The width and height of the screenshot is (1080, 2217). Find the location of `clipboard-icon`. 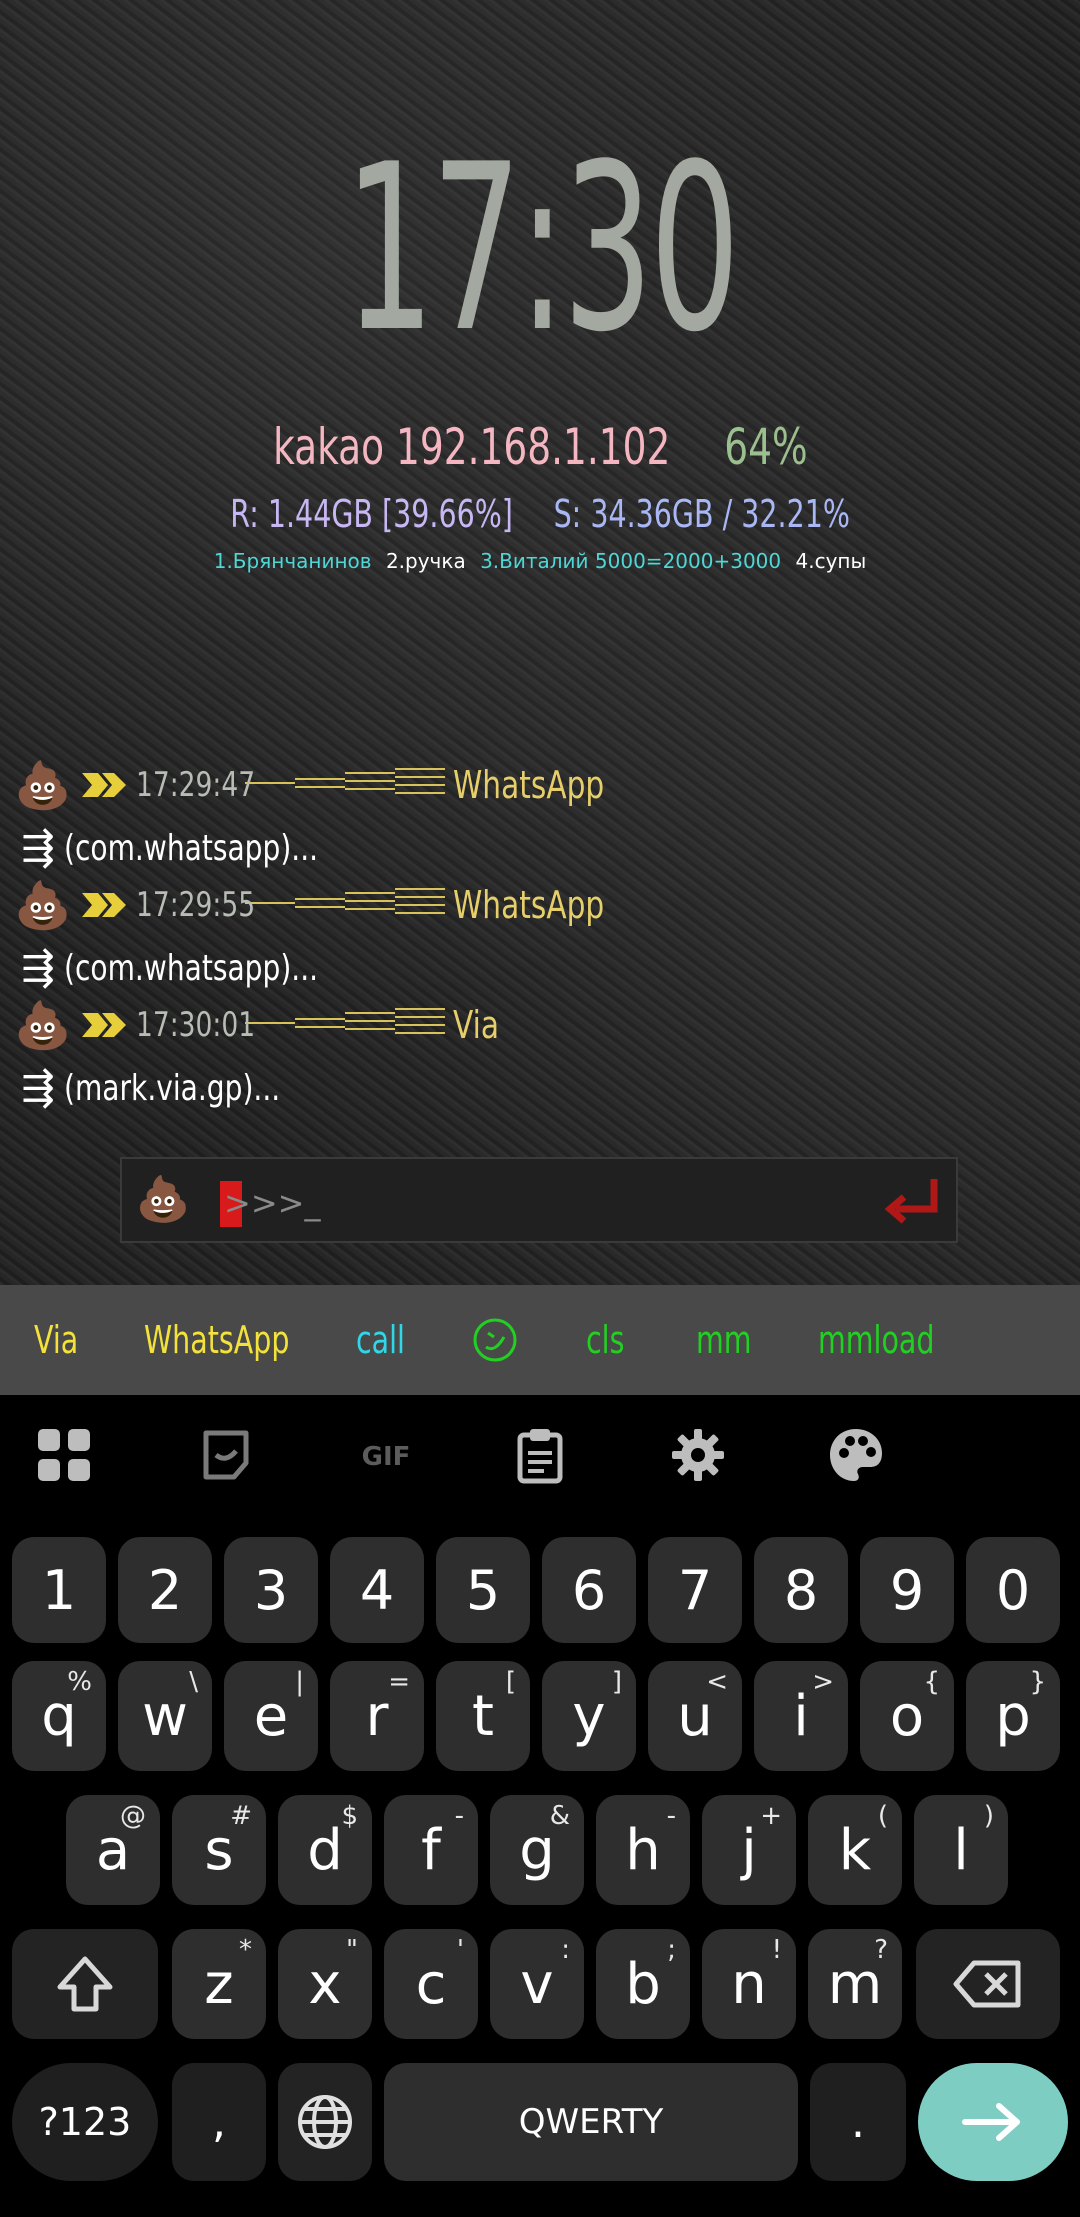

clipboard-icon is located at coordinates (540, 1455).